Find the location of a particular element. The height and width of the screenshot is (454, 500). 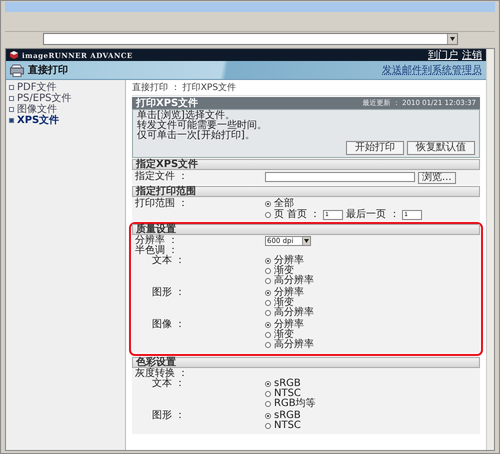

header-link: 注销 is located at coordinates (472, 55).